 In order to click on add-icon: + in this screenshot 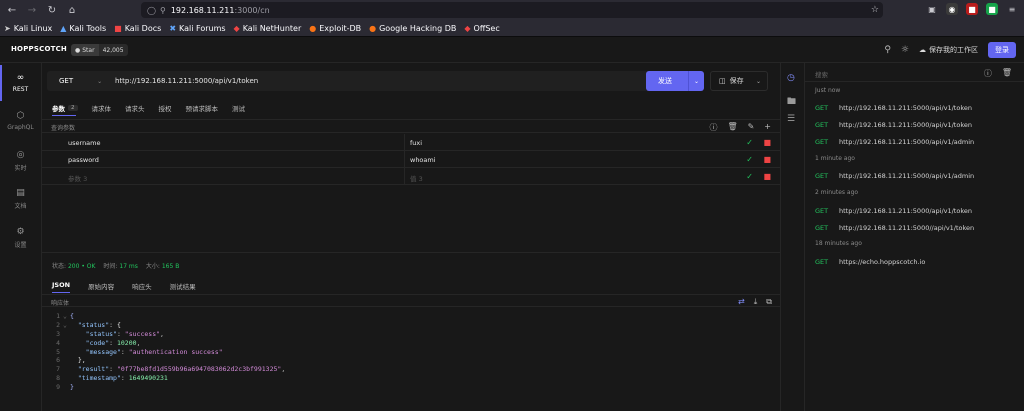, I will do `click(767, 127)`.